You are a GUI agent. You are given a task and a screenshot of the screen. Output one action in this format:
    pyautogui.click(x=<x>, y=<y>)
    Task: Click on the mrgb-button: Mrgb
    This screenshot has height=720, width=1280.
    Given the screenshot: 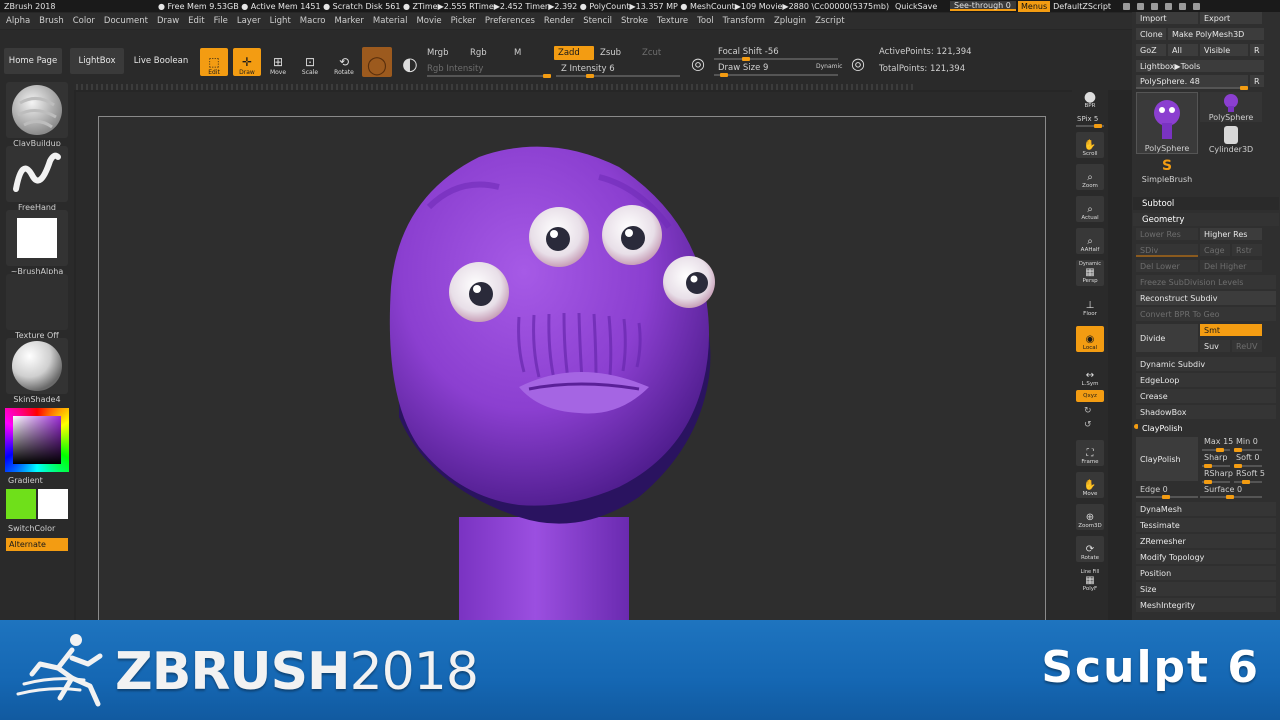 What is the action you would take?
    pyautogui.click(x=437, y=53)
    